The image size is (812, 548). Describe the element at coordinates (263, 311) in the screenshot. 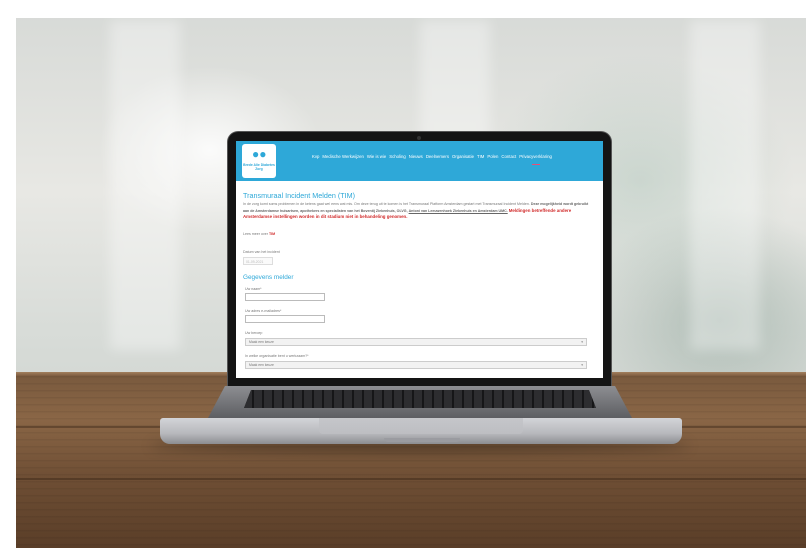

I see `email-label: Uw adres e-mailadres*` at that location.